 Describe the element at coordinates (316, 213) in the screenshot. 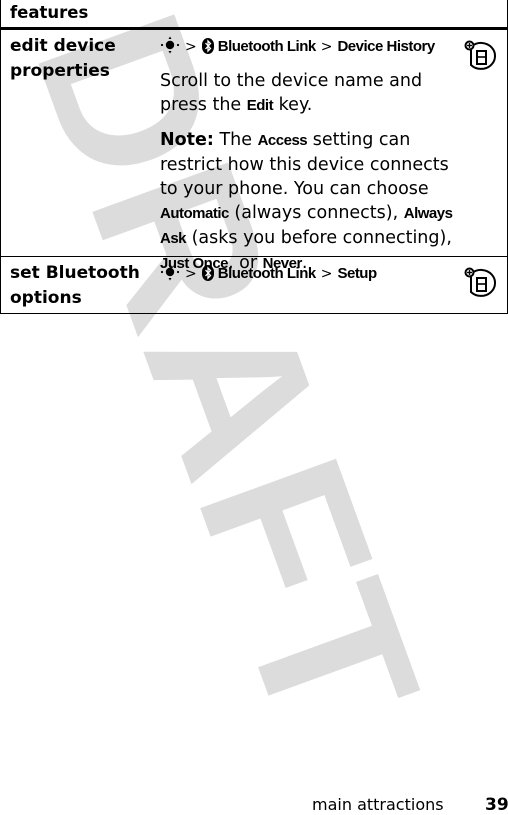

I see `note-text-3: (always connects),` at that location.